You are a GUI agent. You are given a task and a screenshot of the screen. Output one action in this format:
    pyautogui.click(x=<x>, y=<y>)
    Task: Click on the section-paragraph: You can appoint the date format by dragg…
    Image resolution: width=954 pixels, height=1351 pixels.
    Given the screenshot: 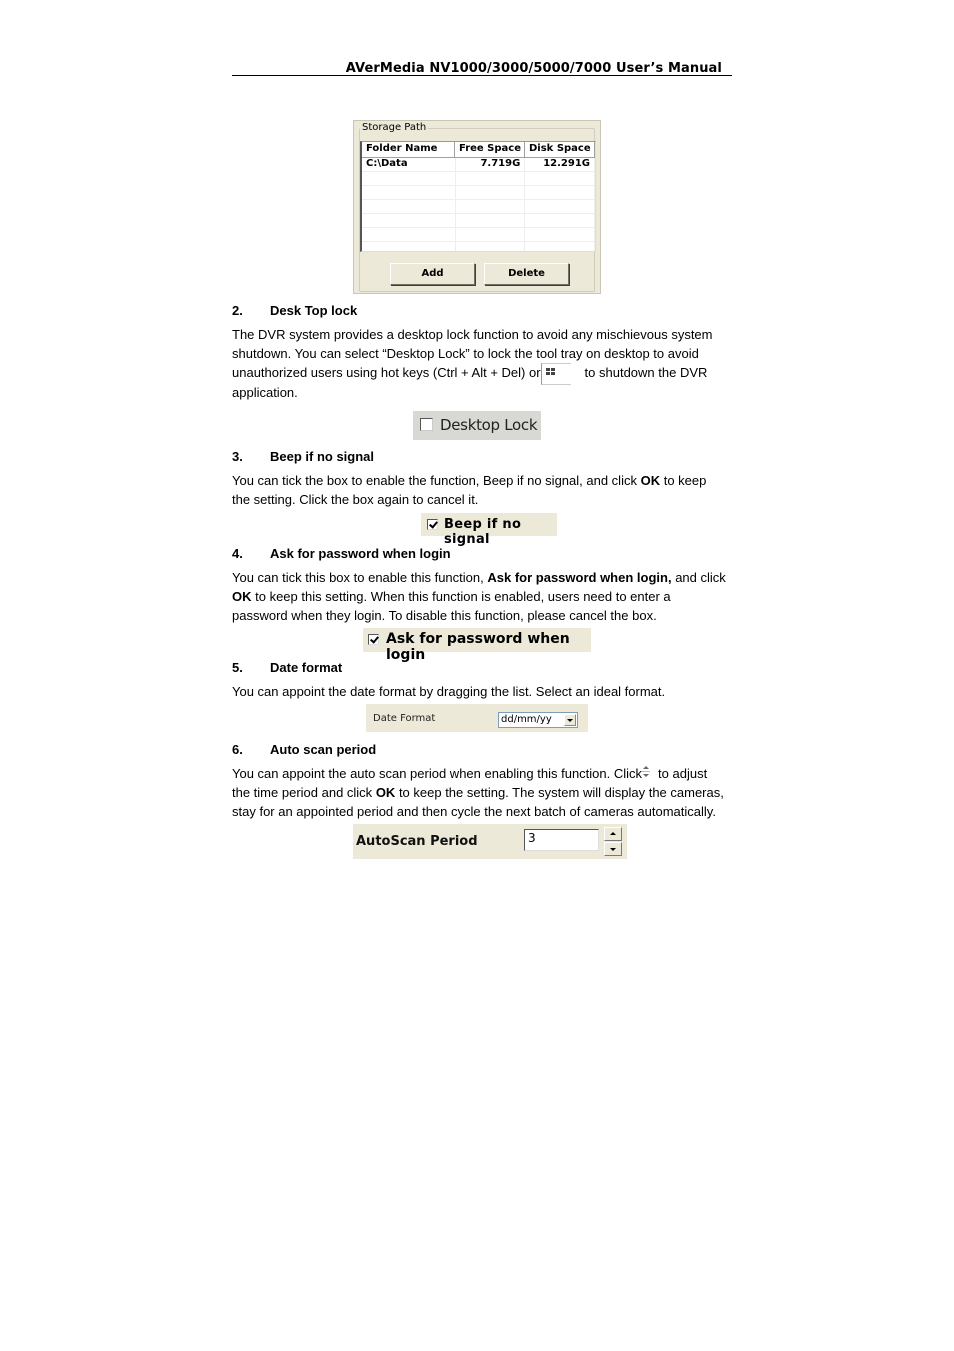 What is the action you would take?
    pyautogui.click(x=479, y=691)
    